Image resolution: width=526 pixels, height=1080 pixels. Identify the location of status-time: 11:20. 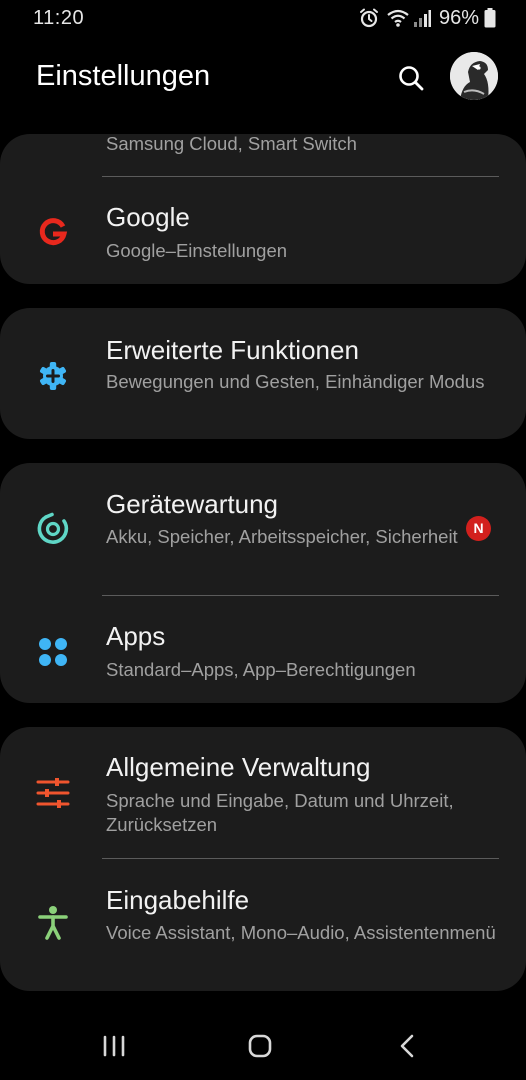
(59, 18).